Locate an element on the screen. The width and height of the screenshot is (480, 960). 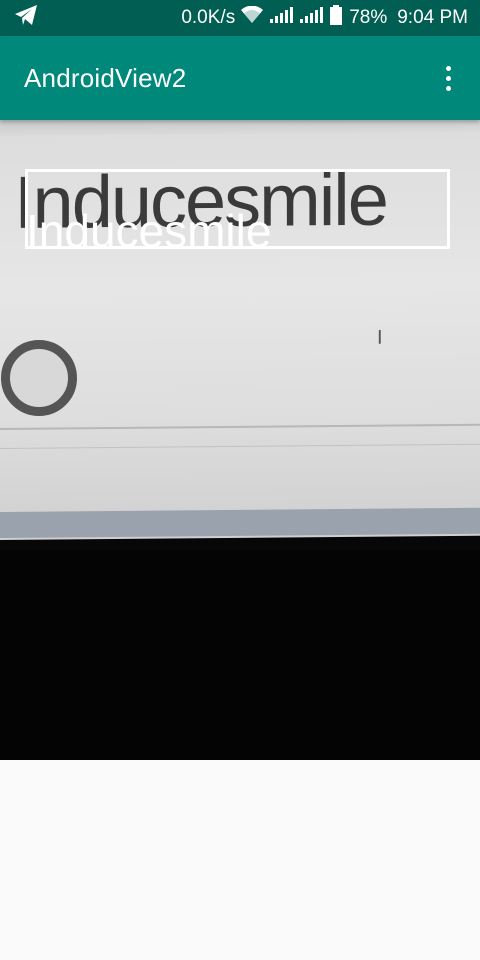
battery-icon is located at coordinates (336, 18).